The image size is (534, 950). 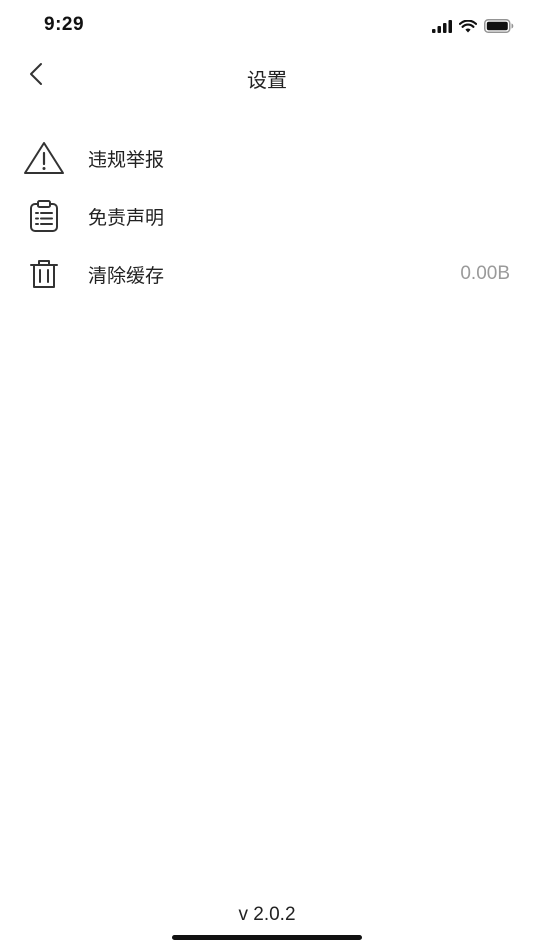 I want to click on status-icons, so click(x=473, y=26).